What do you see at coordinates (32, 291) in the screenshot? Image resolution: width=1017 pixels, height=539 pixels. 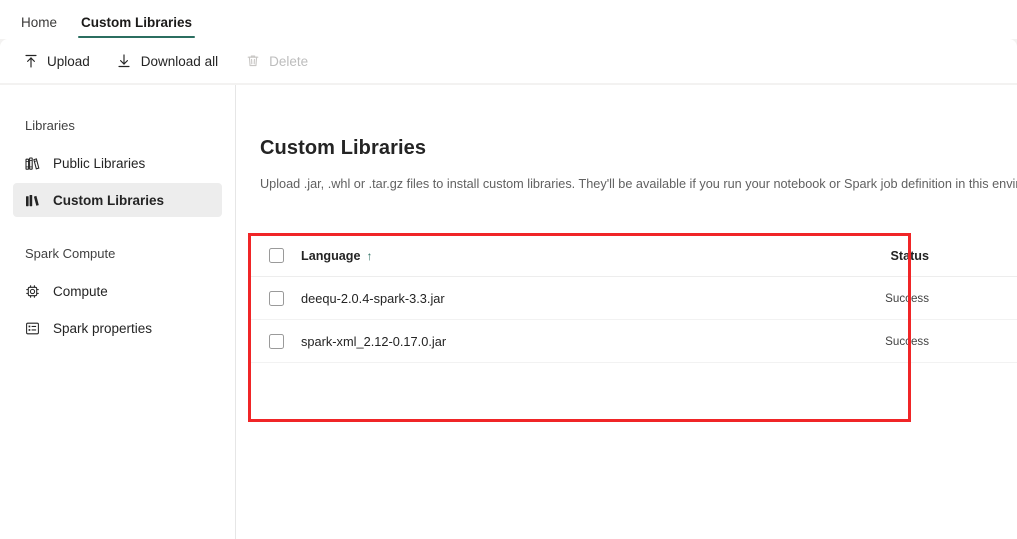 I see `cpu-chip-icon` at bounding box center [32, 291].